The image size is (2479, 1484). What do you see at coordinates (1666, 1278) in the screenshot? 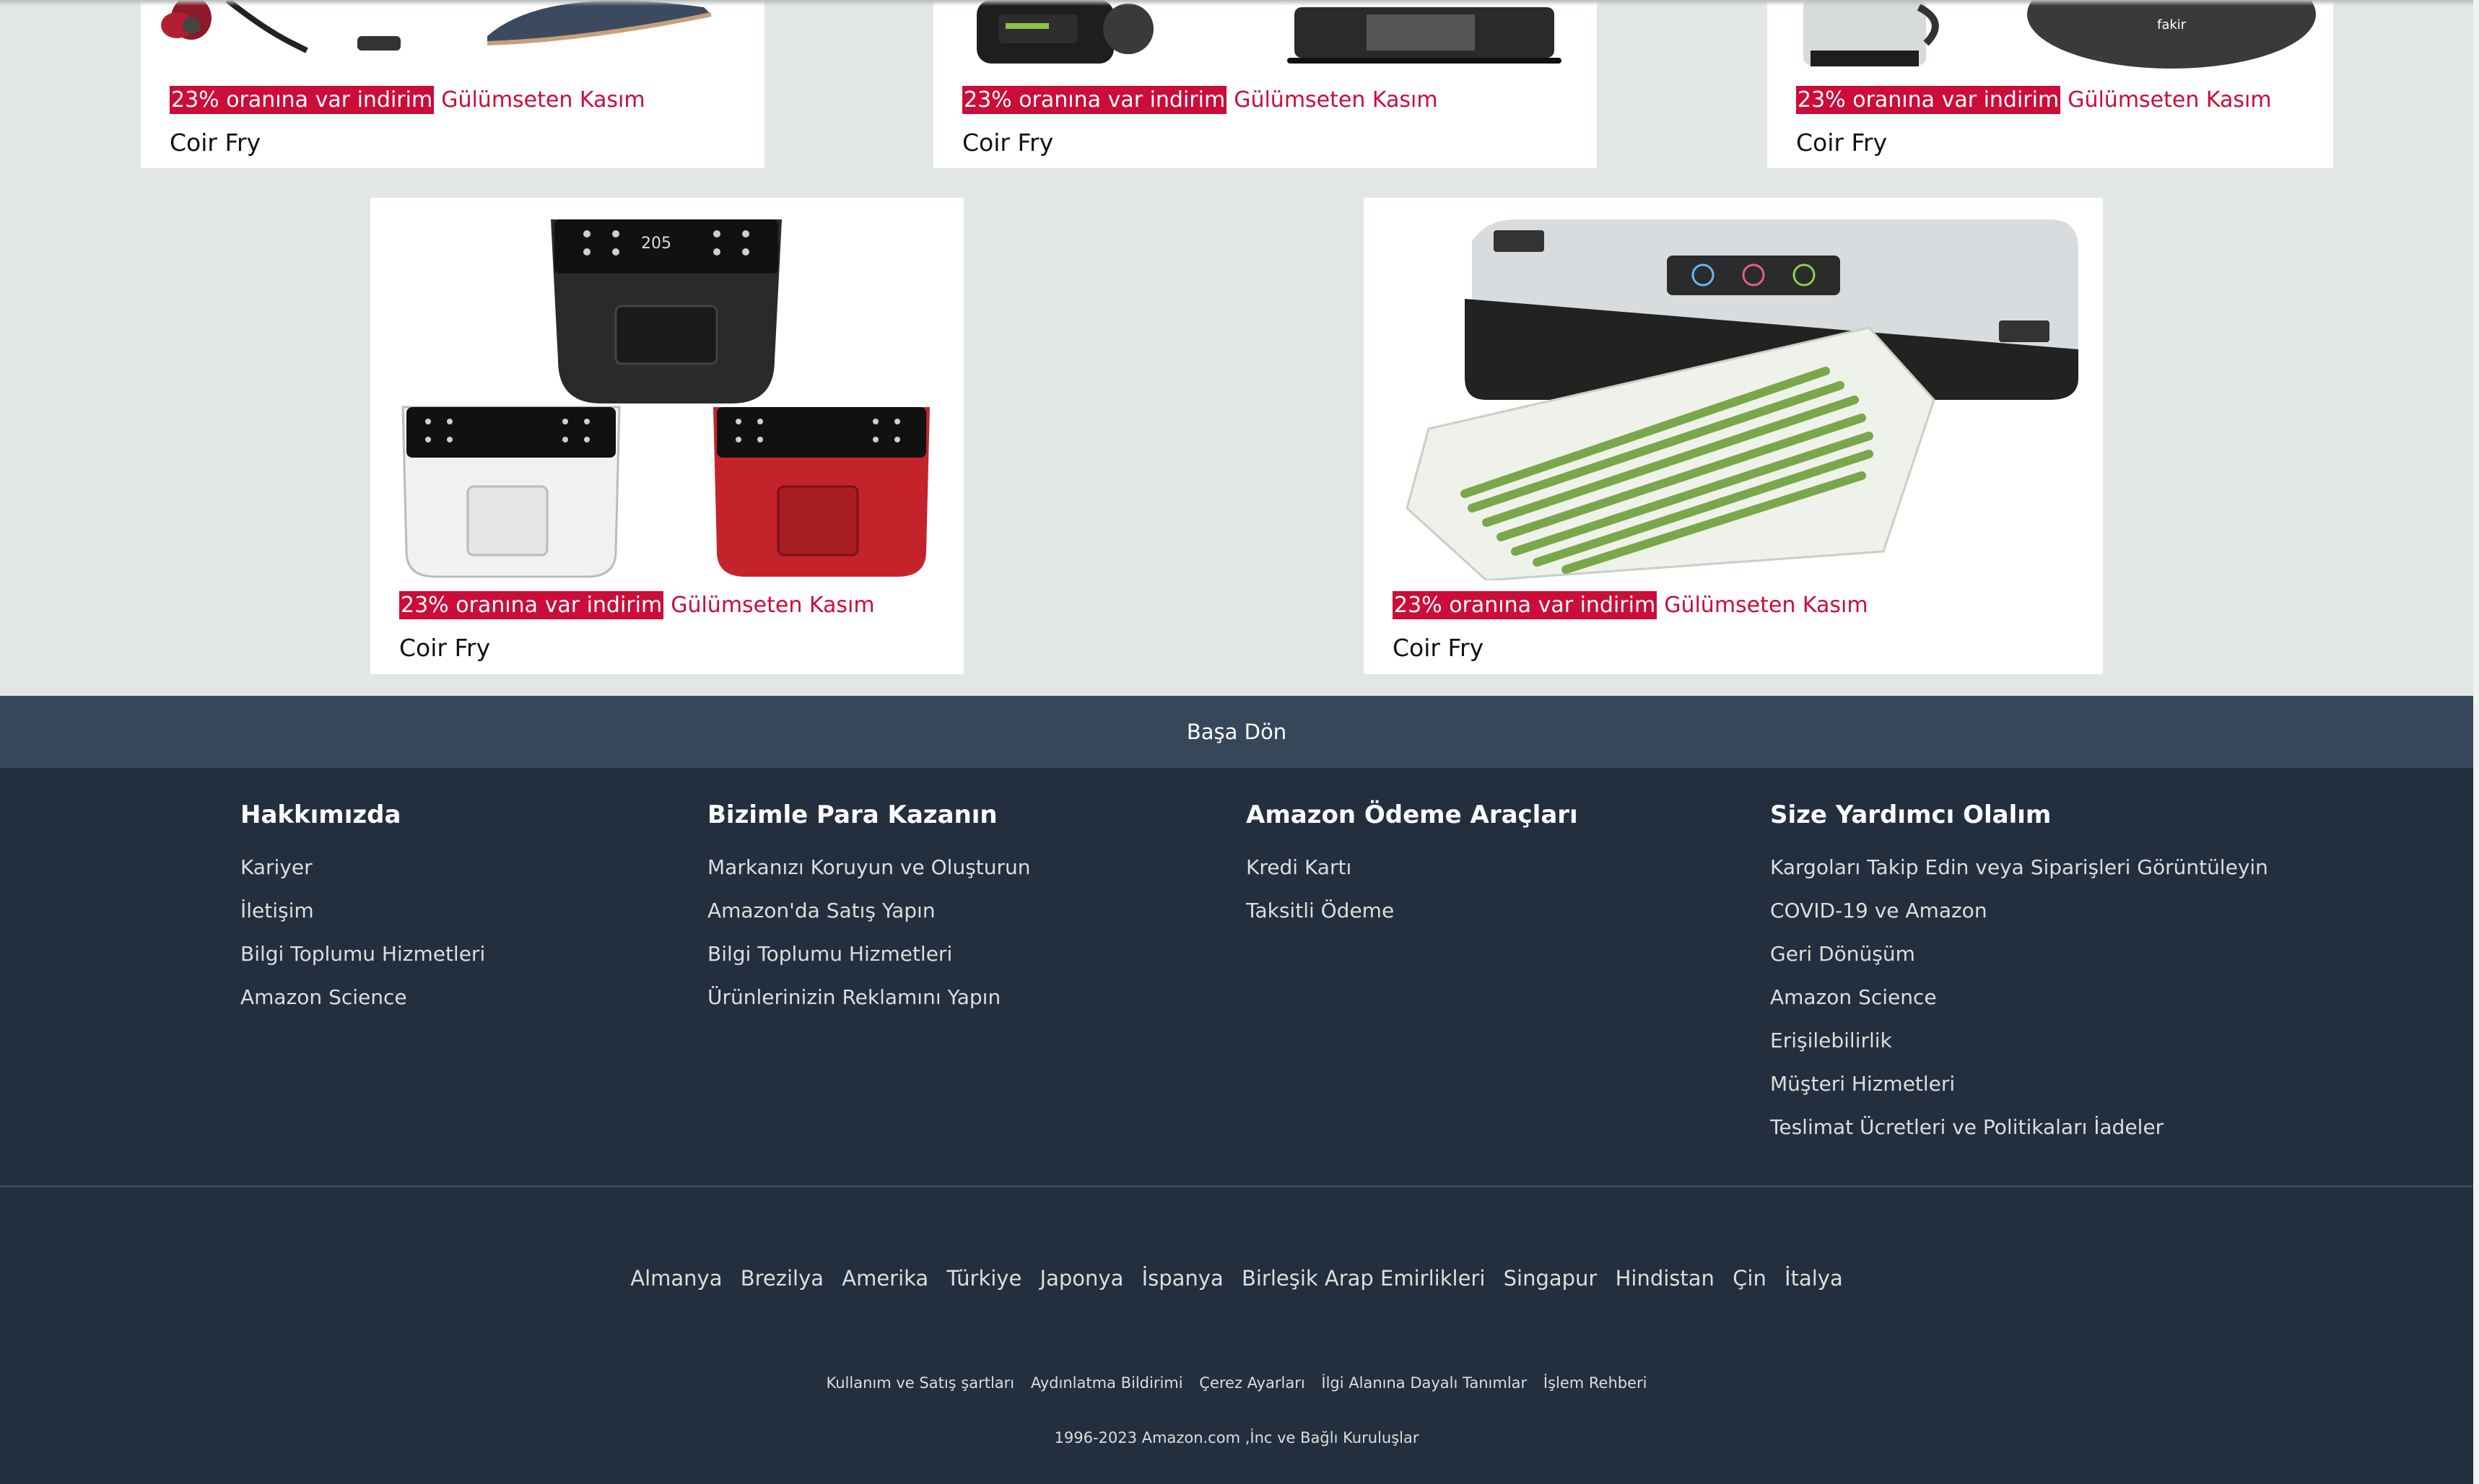
I see `country-link: Hindistan` at bounding box center [1666, 1278].